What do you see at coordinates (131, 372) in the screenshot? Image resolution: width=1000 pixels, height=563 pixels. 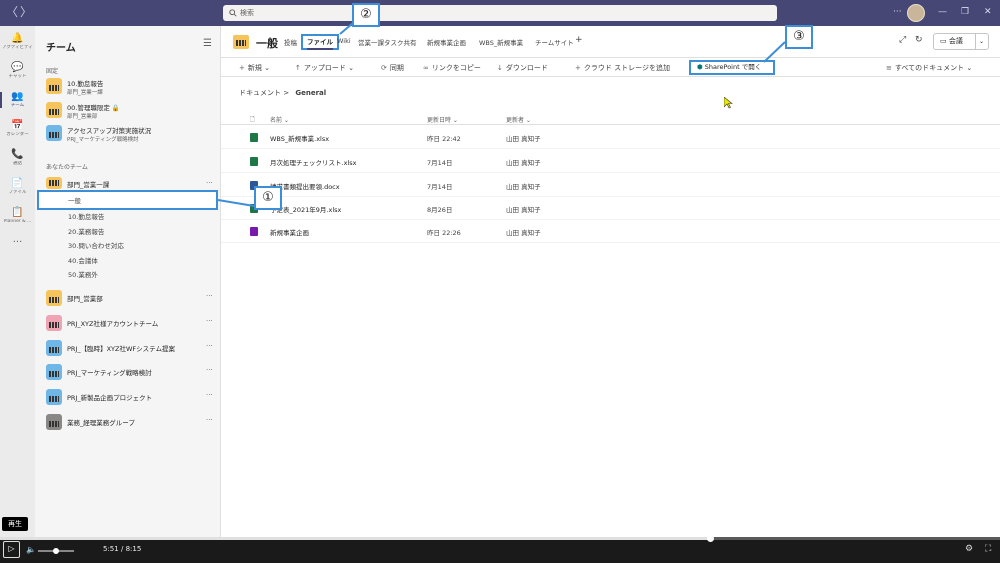 I see `team-item: PRJ_マーケティング戦略検討 ···` at bounding box center [131, 372].